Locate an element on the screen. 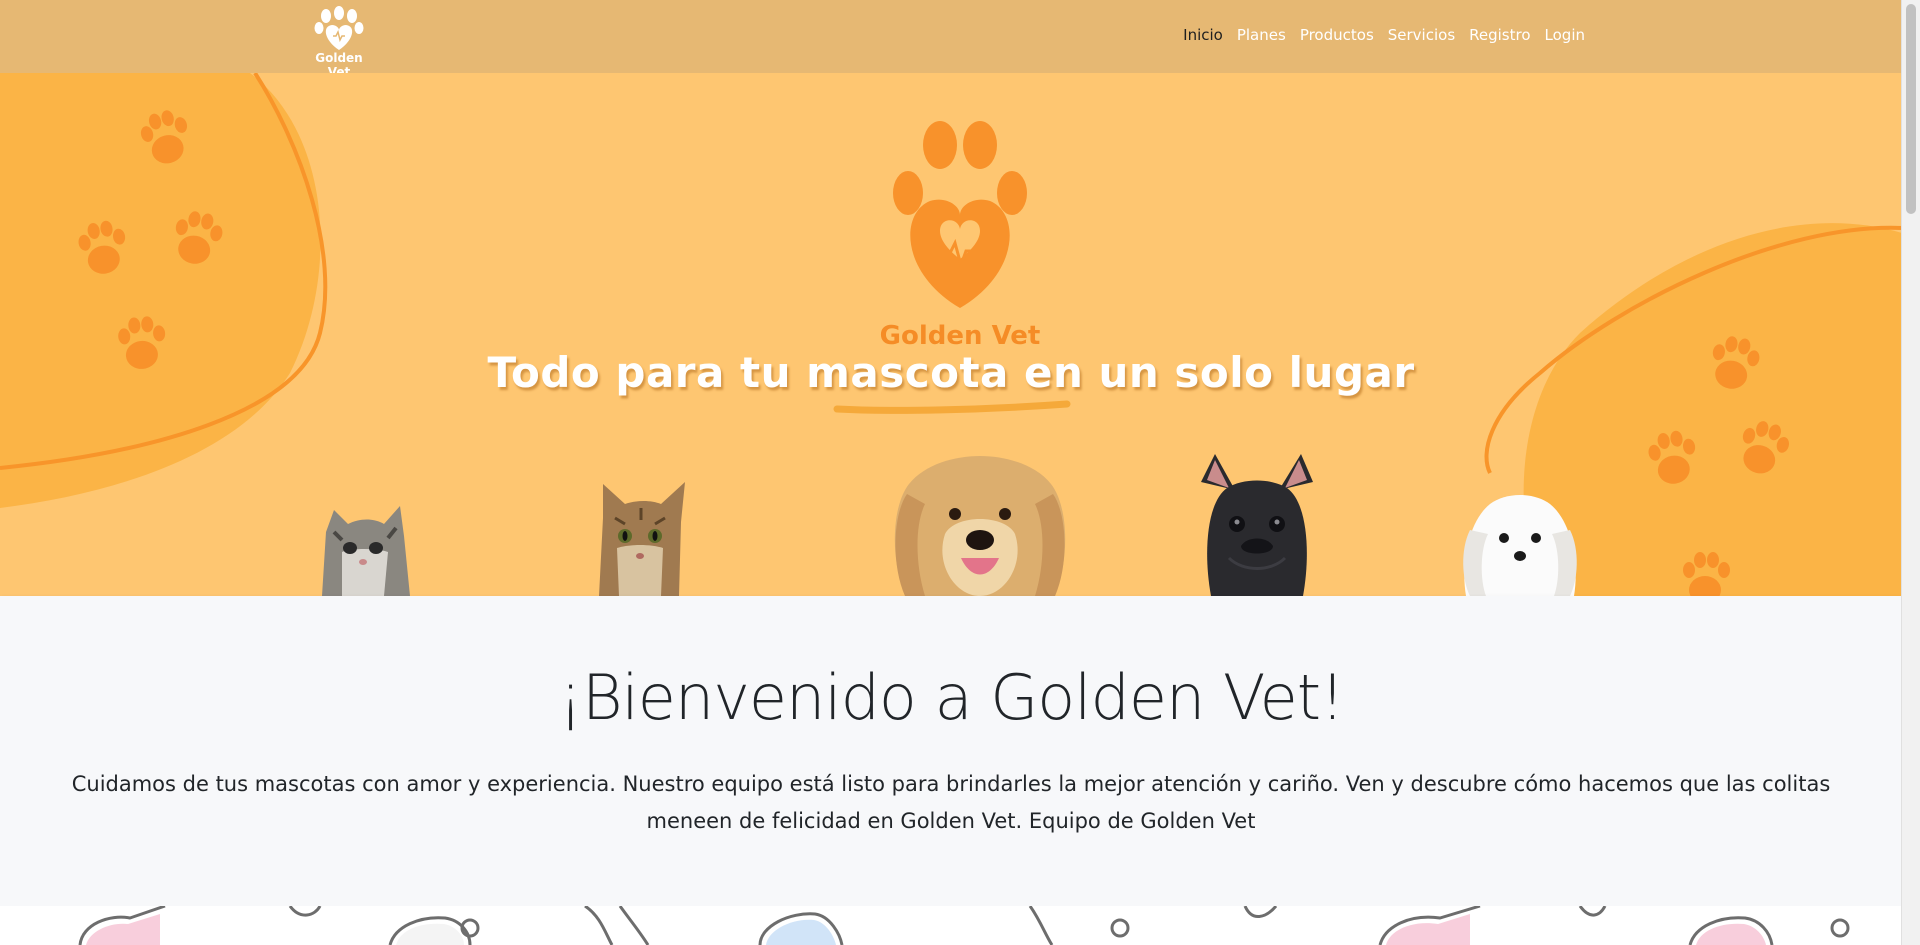 This screenshot has height=945, width=1920. nav-link-registro: Registro is located at coordinates (1499, 35).